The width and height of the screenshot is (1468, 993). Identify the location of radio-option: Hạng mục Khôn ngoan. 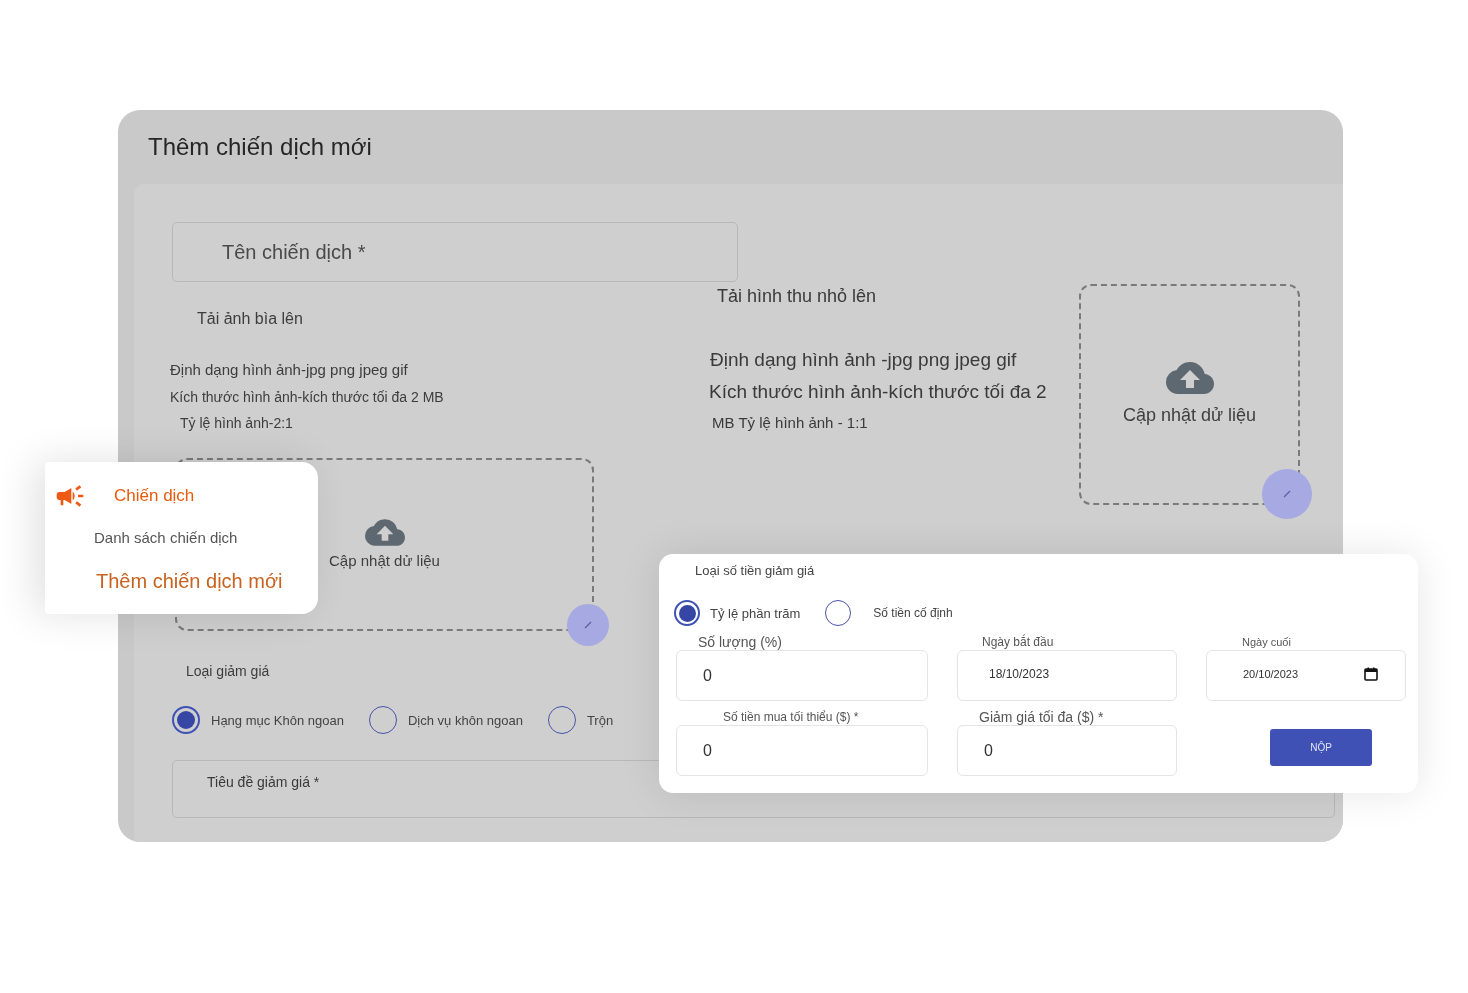
(258, 720).